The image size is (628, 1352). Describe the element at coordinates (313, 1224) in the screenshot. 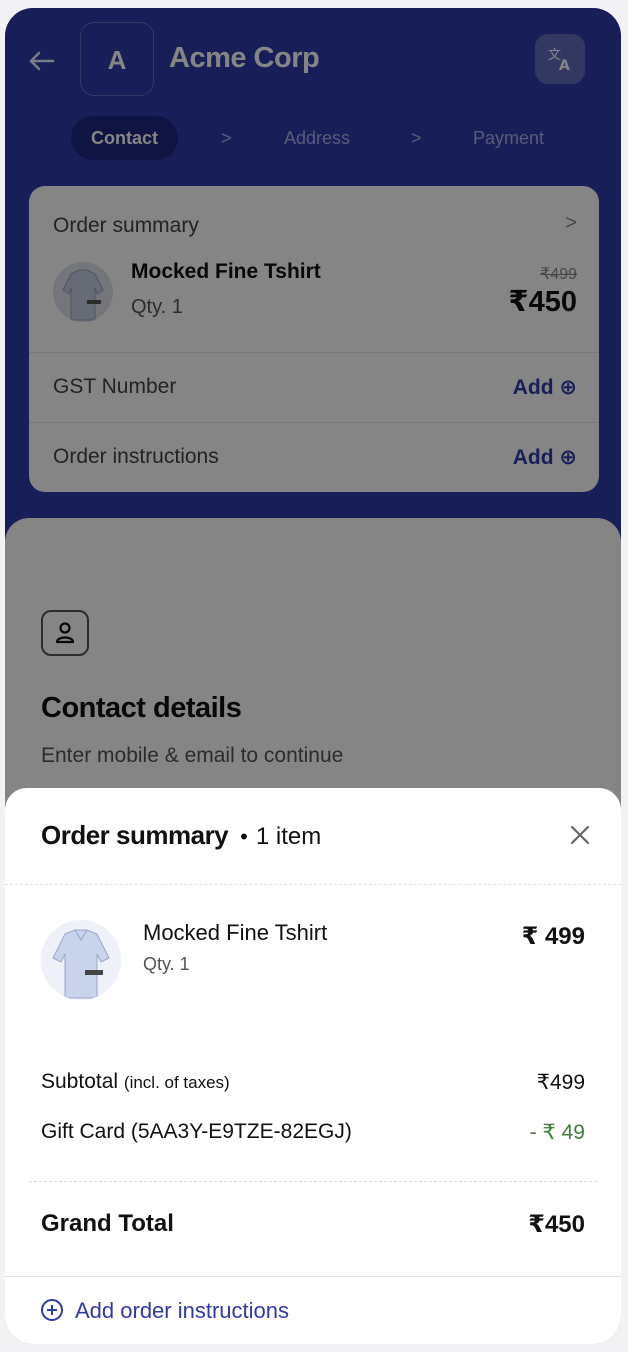

I see `grand-total-row: Grand Total ₹450` at that location.